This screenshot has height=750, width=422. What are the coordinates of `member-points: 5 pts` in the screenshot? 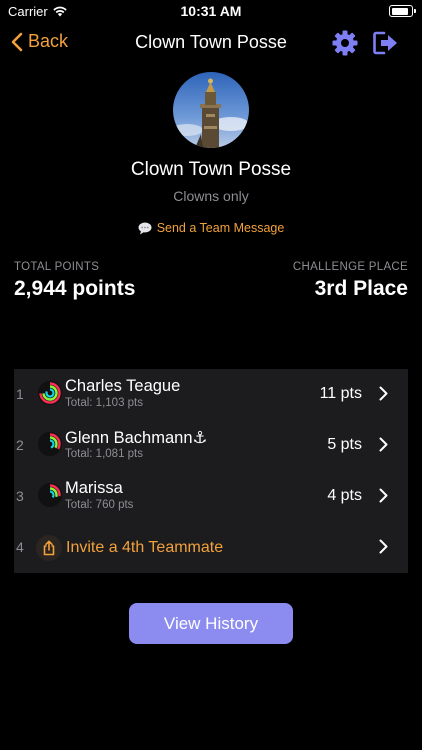 It's located at (344, 444).